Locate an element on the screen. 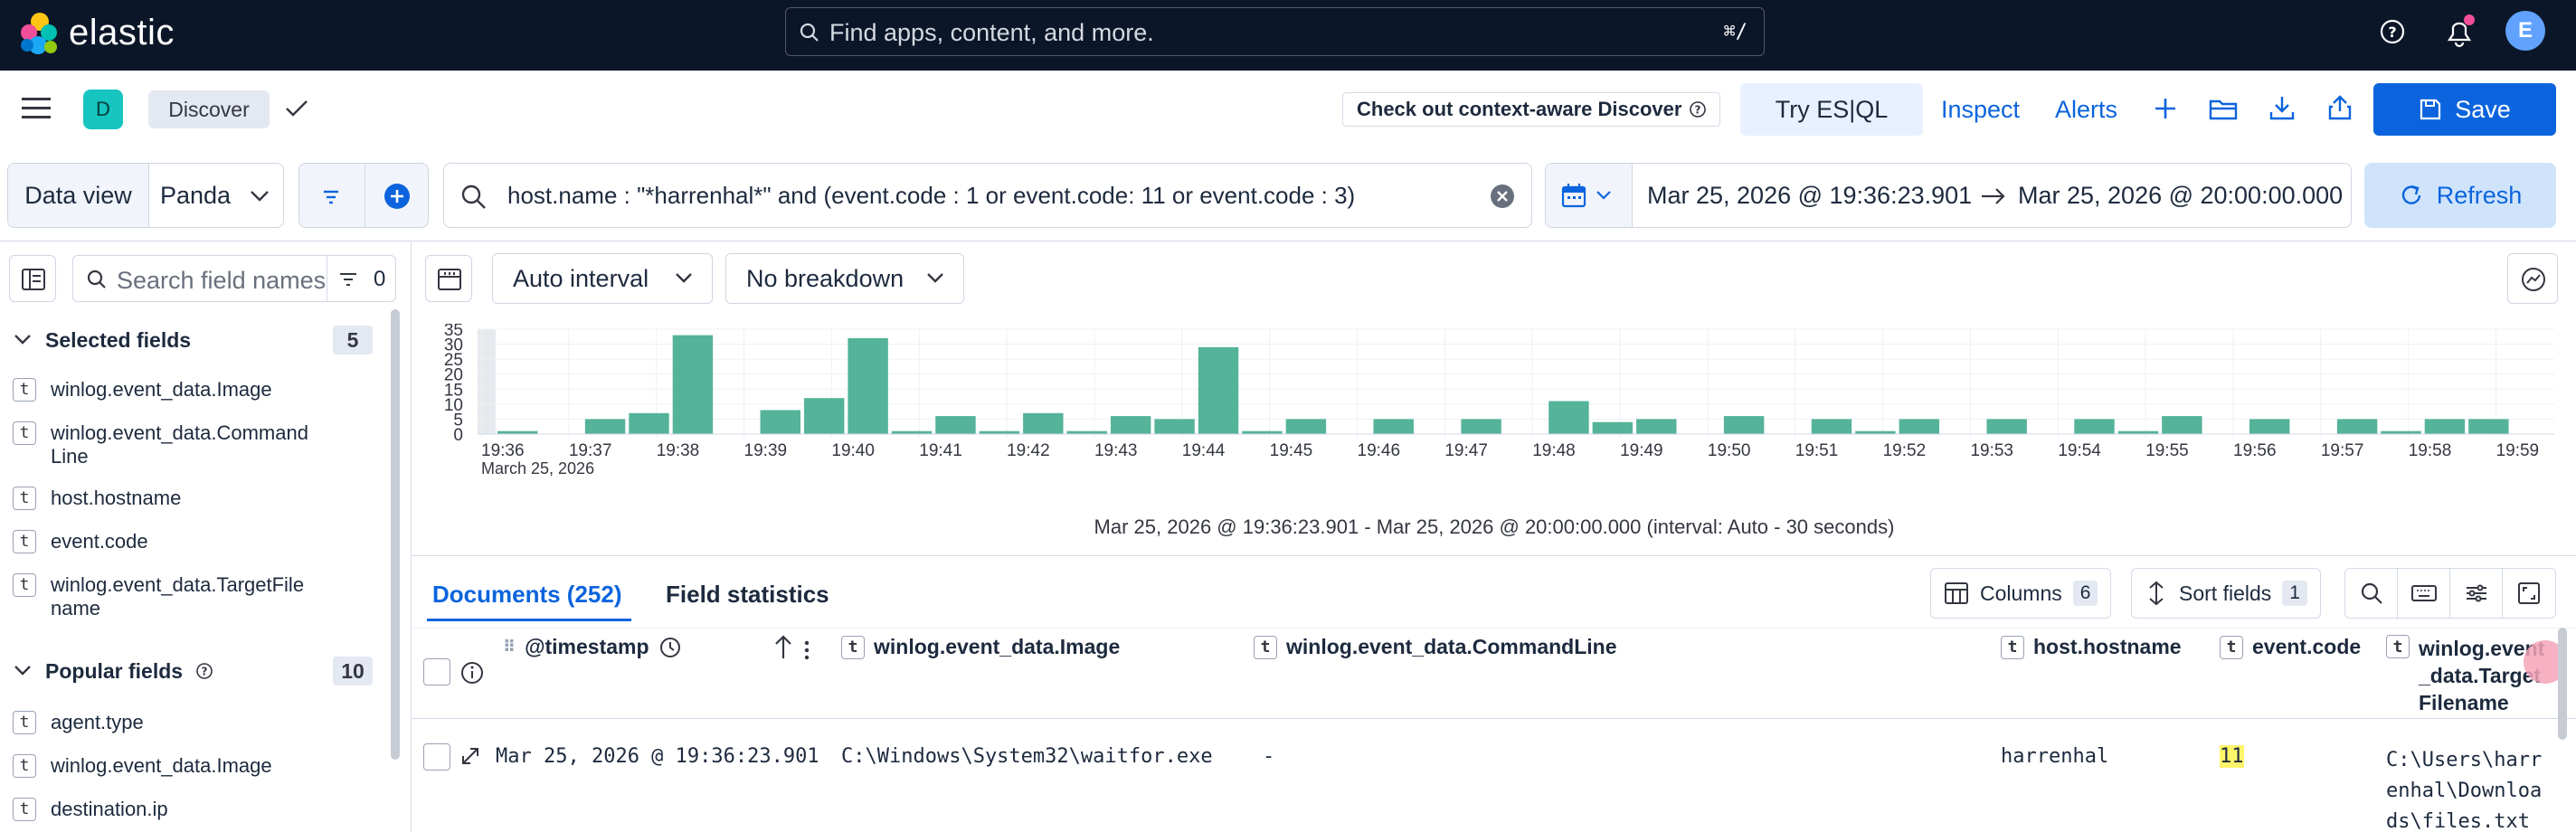 The image size is (2576, 832). hamburger-menu-icon is located at coordinates (36, 109).